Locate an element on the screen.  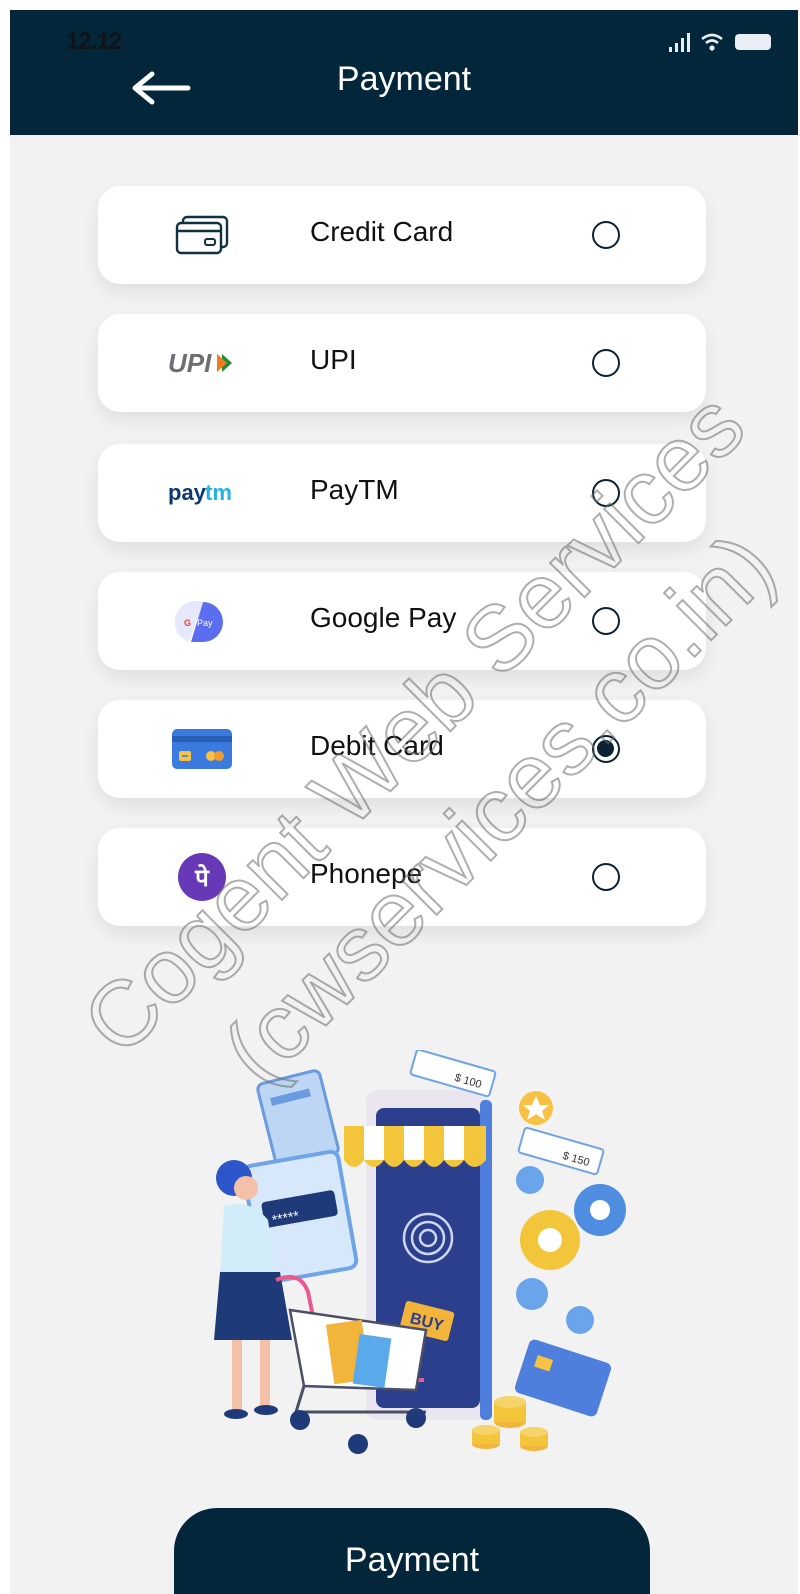
credit-card-icon is located at coordinates (202, 235).